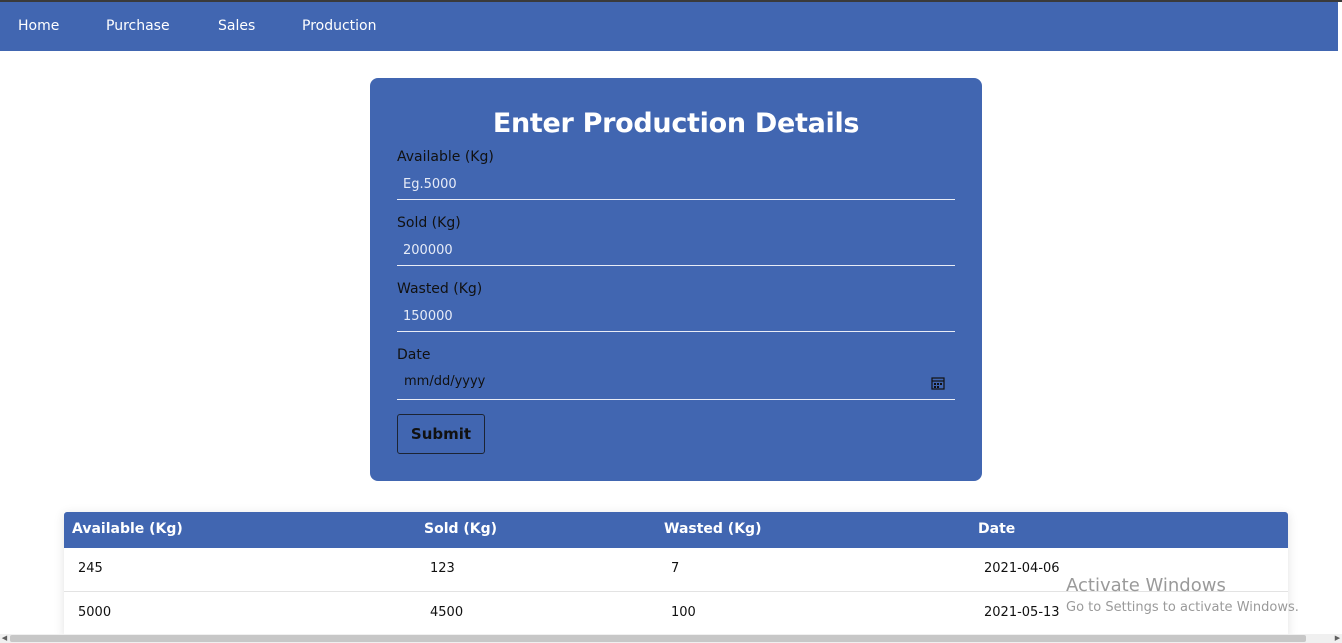 The height and width of the screenshot is (643, 1342). What do you see at coordinates (95, 612) in the screenshot?
I see `cell-available: 5000` at bounding box center [95, 612].